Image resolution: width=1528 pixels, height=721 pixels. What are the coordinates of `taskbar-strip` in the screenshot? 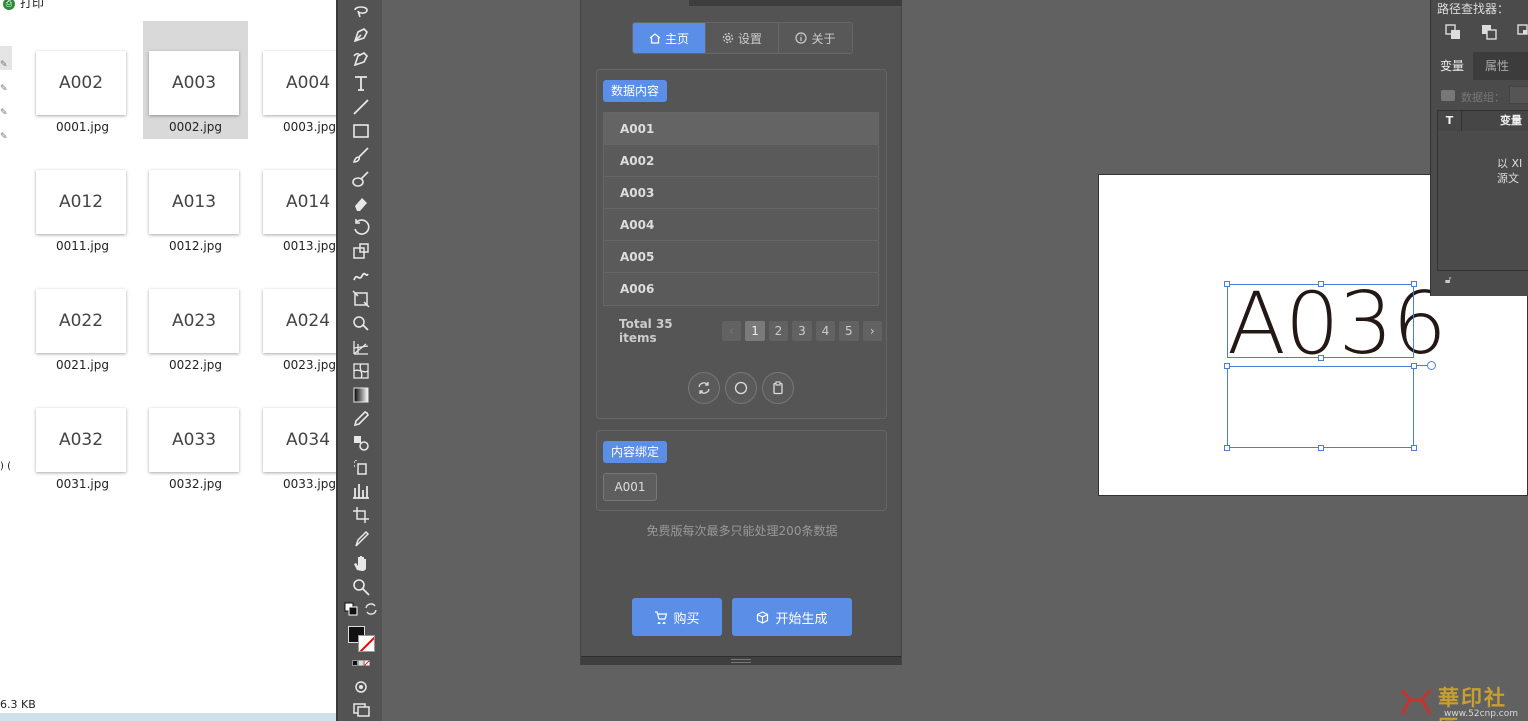 It's located at (168, 717).